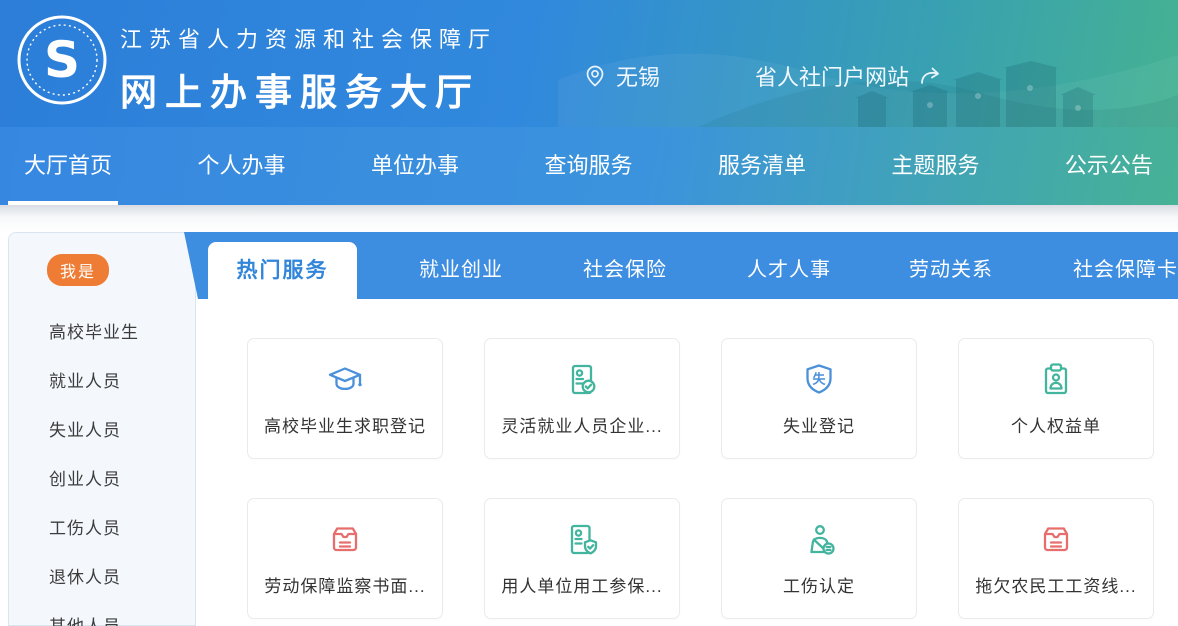 Image resolution: width=1178 pixels, height=626 pixels. I want to click on tab-social-insurance: 社会保险, so click(625, 270).